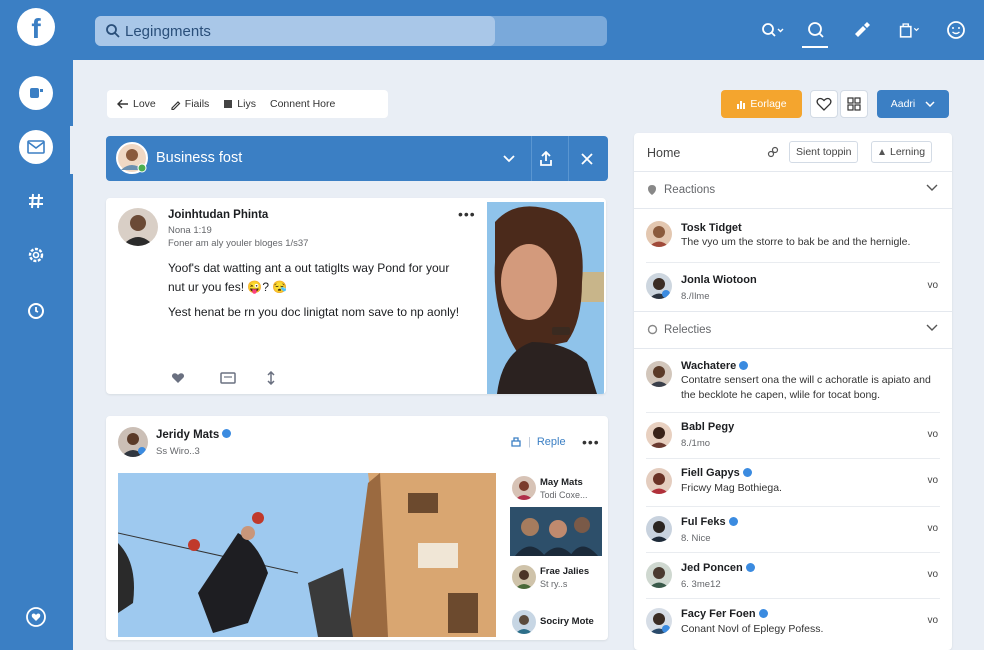 The width and height of the screenshot is (984, 650). I want to click on grid-button, so click(854, 104).